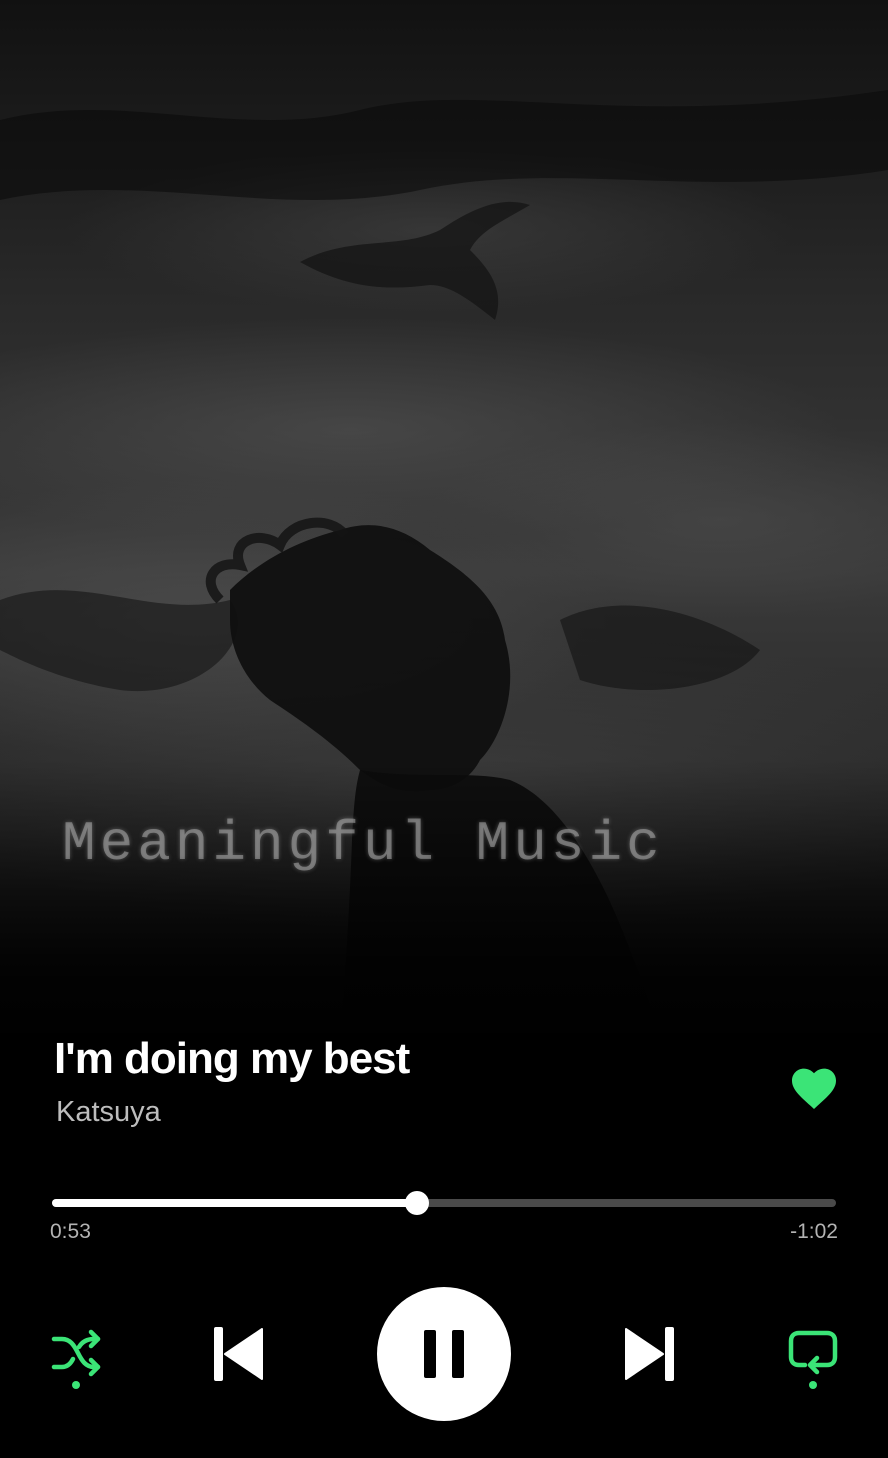 The width and height of the screenshot is (888, 1458). Describe the element at coordinates (108, 1112) in the screenshot. I see `track-artist: Katsuya` at that location.